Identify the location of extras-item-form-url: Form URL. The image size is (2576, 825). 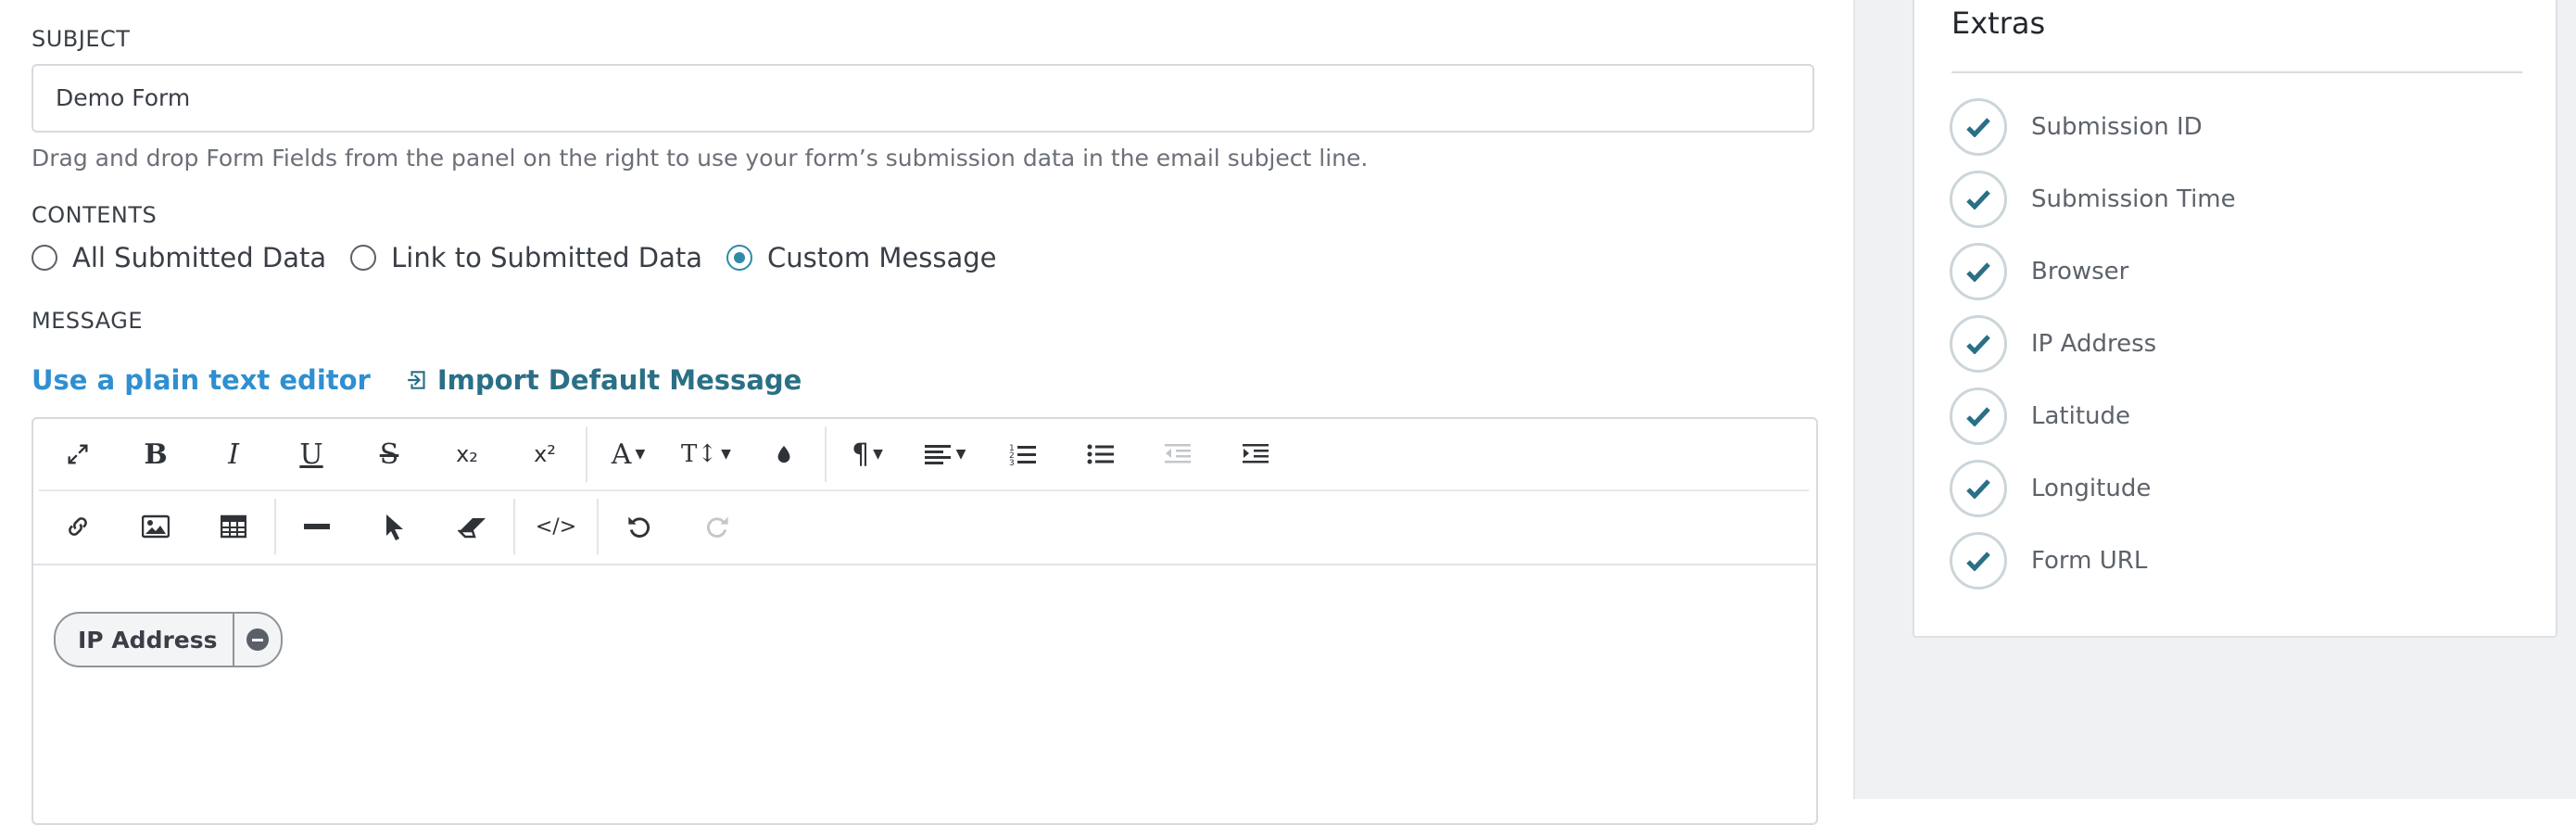
(2048, 561).